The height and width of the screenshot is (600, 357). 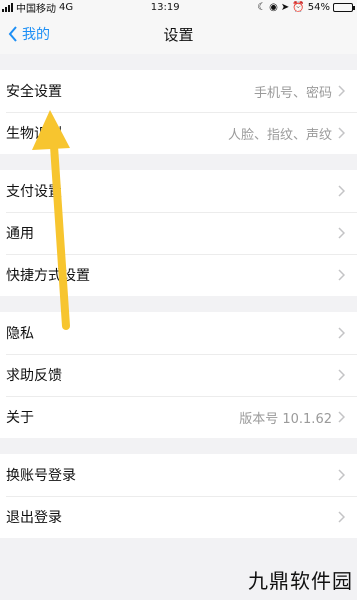 I want to click on settings-row-label: 生物识别, so click(x=34, y=134).